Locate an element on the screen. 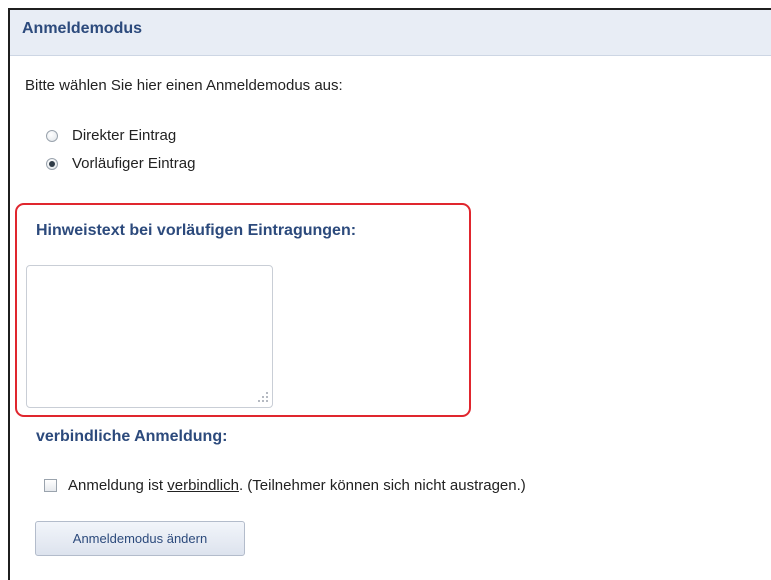 This screenshot has height=580, width=771. panel-title: Anmeldemodus is located at coordinates (82, 28).